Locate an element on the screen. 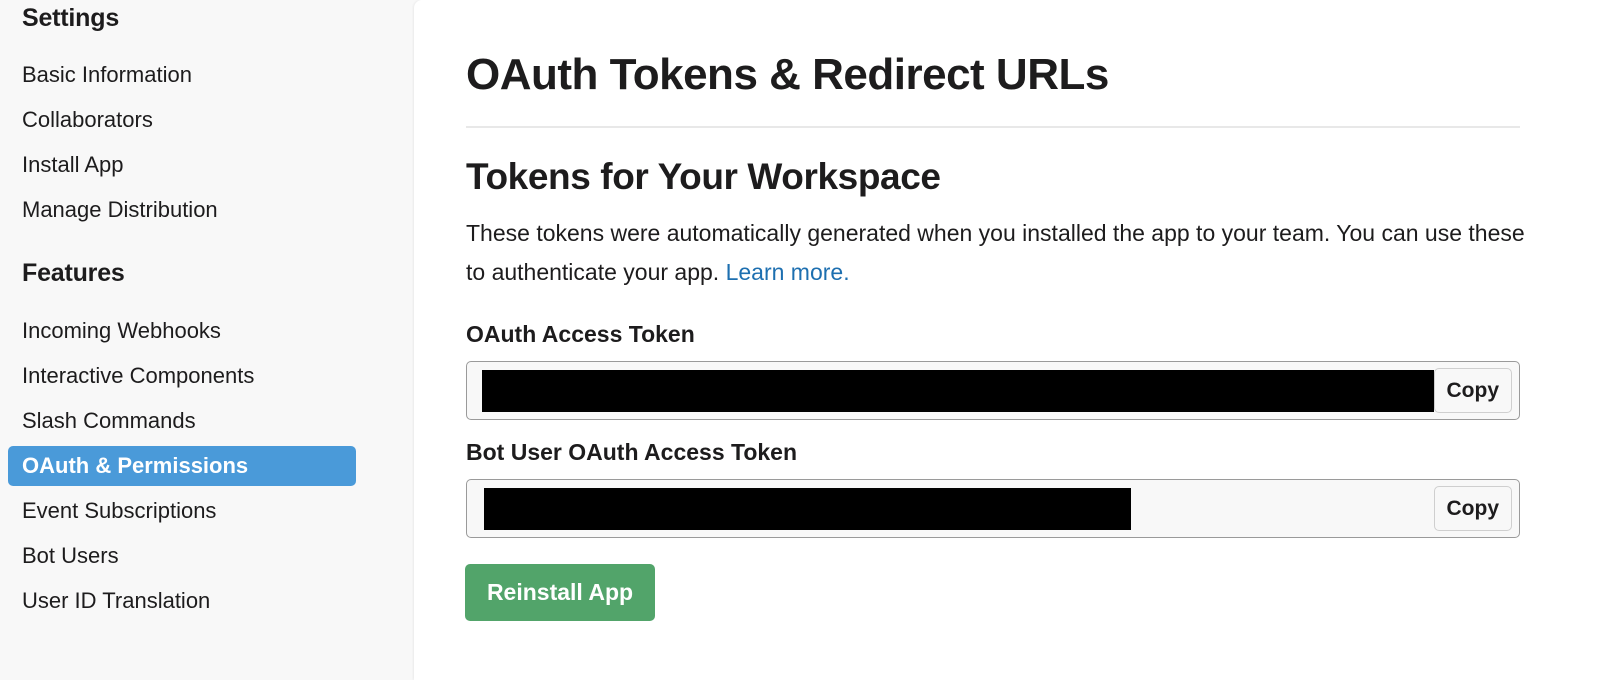 Image resolution: width=1600 pixels, height=680 pixels. sidebar-item-basic-information: Basic Information is located at coordinates (182, 75).